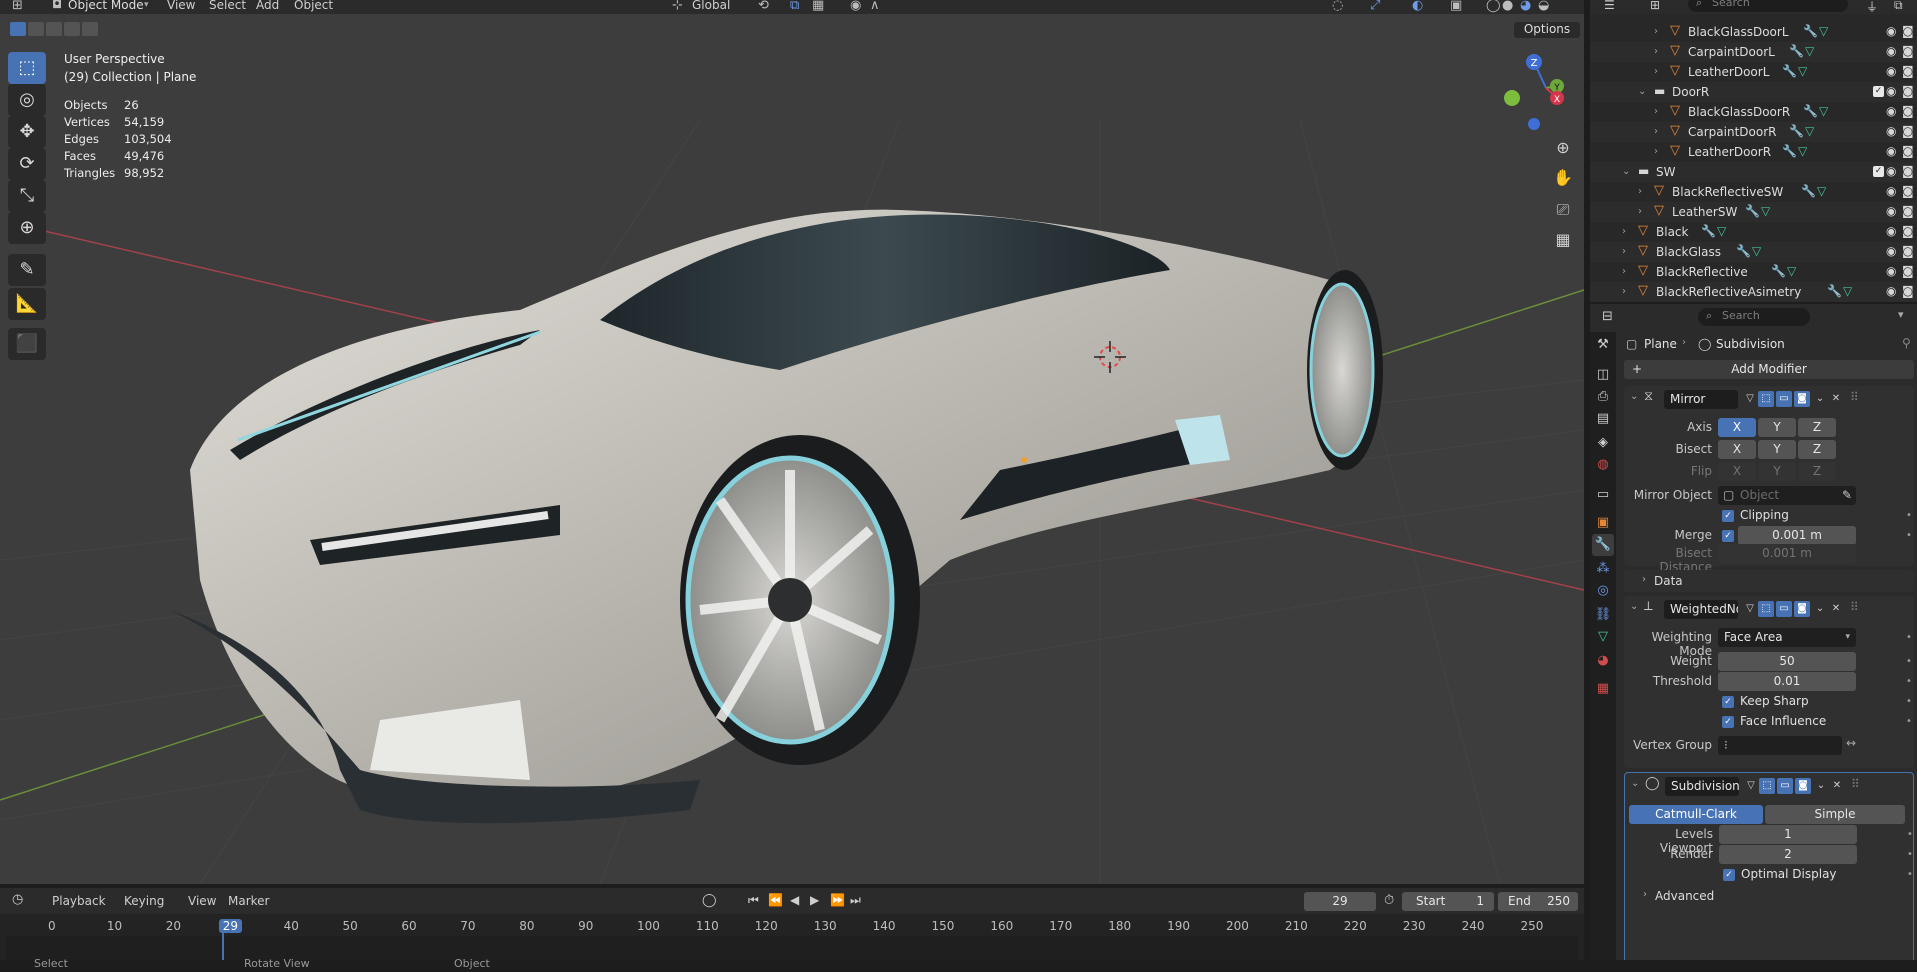  What do you see at coordinates (1603, 443) in the screenshot?
I see `scene-tab-icon: ◈` at bounding box center [1603, 443].